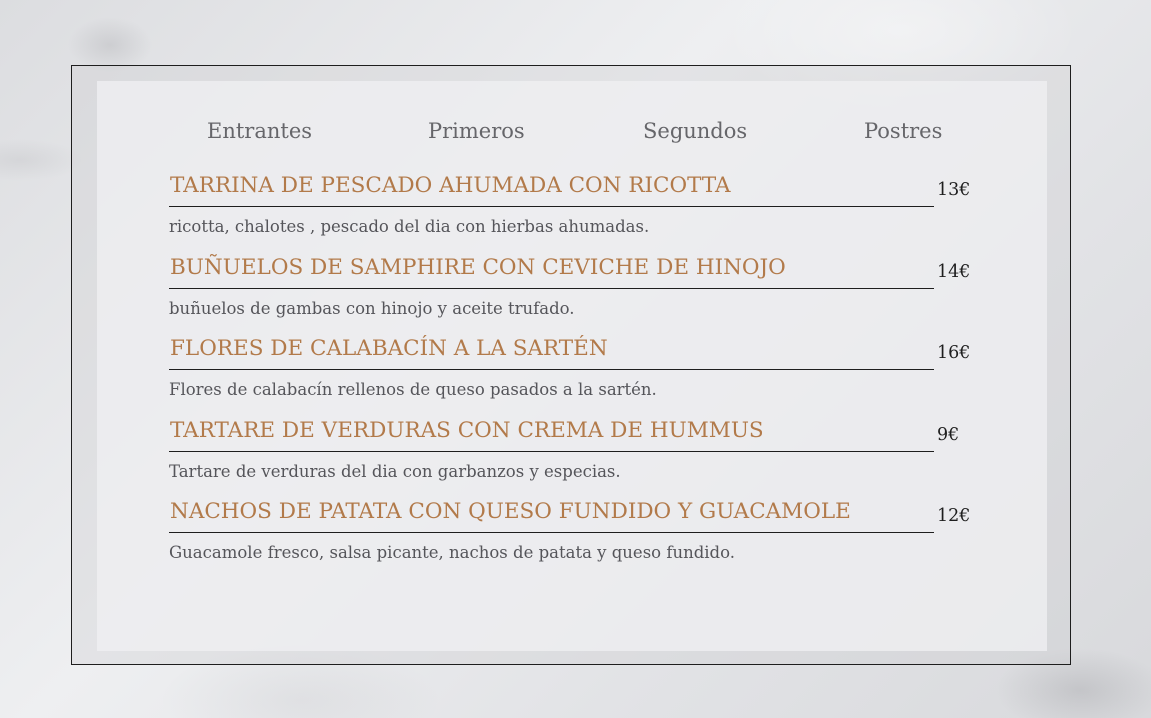 Image resolution: width=1151 pixels, height=718 pixels. I want to click on tab-postres: Postres, so click(903, 131).